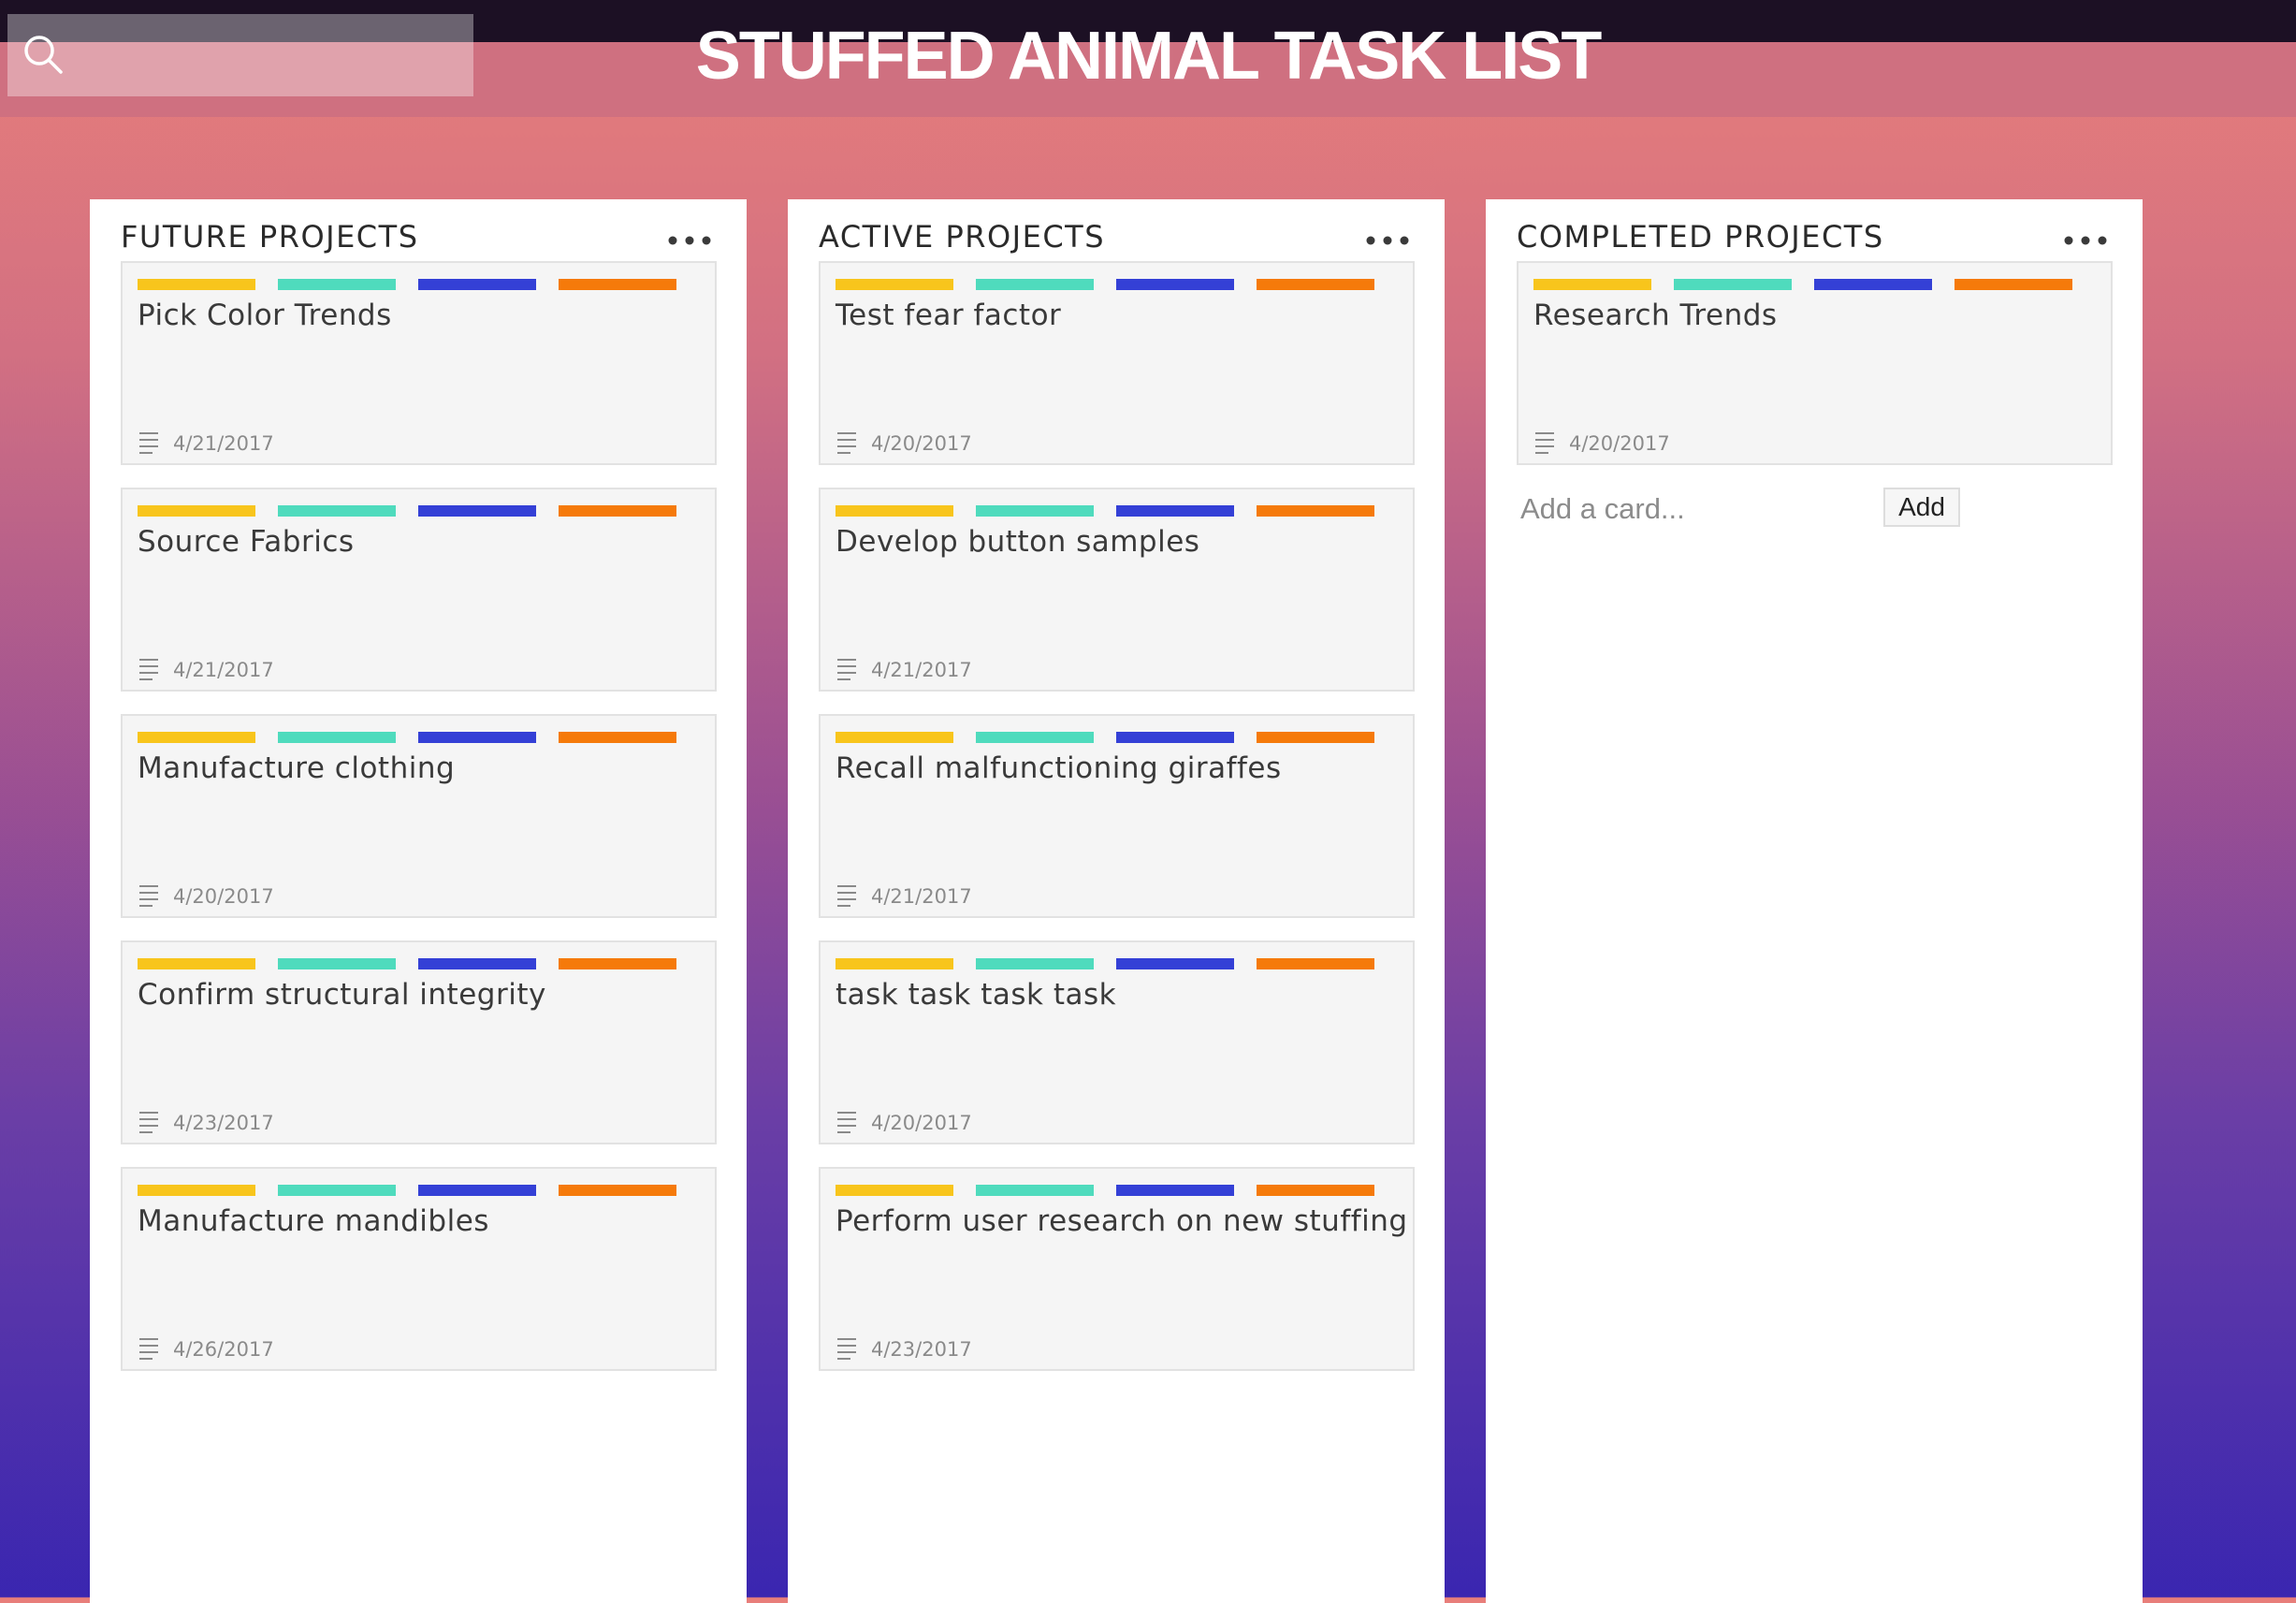 The width and height of the screenshot is (2296, 1603). I want to click on card-title: task task task task, so click(976, 995).